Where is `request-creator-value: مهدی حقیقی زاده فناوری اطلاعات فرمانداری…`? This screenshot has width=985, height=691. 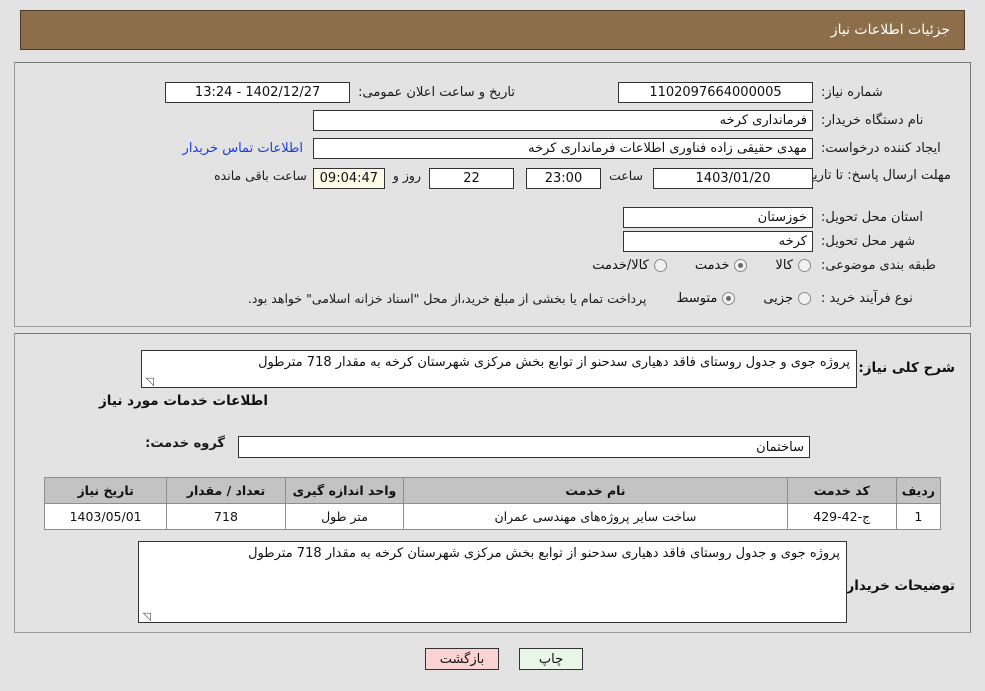
request-creator-value: مهدی حقیقی زاده فناوری اطلاعات فرمانداری… is located at coordinates (563, 148).